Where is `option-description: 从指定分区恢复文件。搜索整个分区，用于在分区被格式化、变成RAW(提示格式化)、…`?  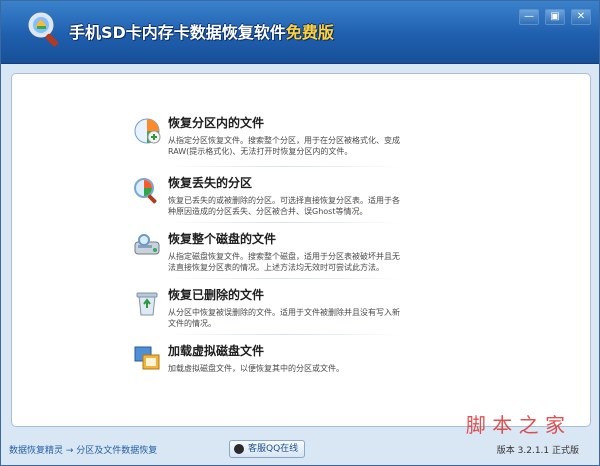
option-description: 从指定分区恢复文件。搜索整个分区，用于在分区被格式化、变成RAW(提示格式化)、… is located at coordinates (284, 146).